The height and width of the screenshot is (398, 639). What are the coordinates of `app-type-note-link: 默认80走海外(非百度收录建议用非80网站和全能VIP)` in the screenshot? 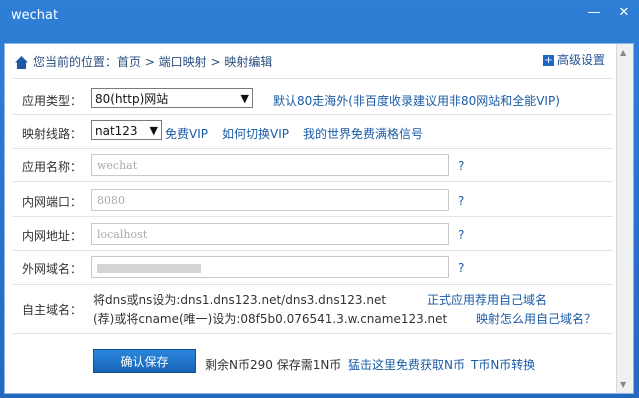 It's located at (416, 100).